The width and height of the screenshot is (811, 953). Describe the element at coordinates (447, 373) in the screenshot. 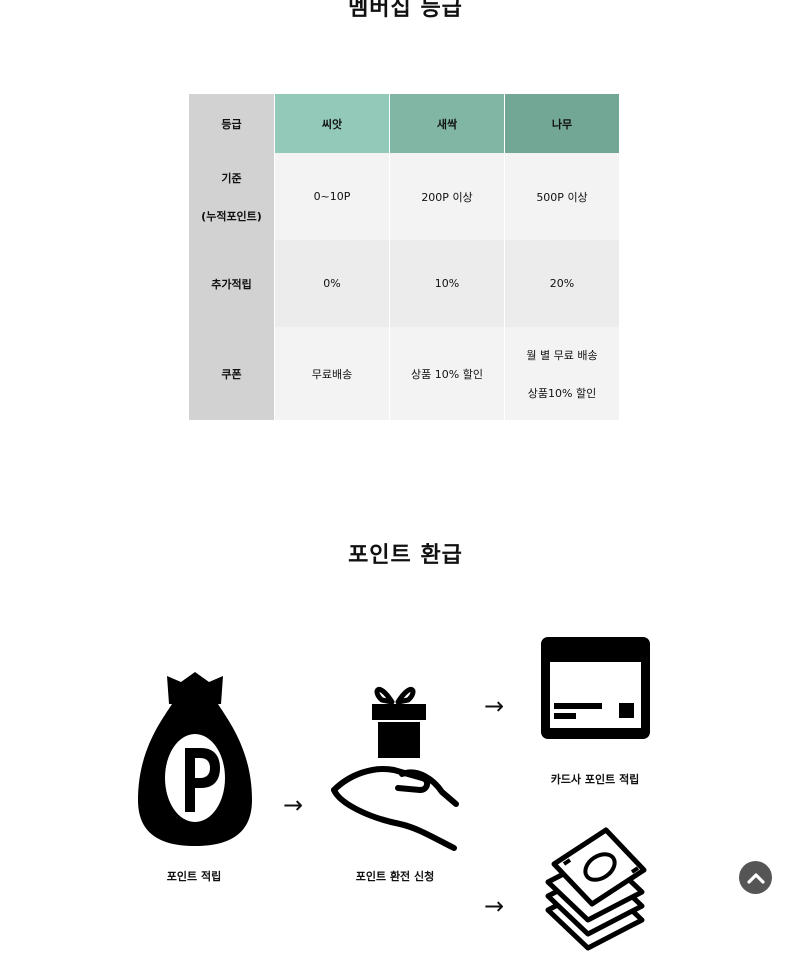

I see `table-cell: 상품 10% 할인` at that location.